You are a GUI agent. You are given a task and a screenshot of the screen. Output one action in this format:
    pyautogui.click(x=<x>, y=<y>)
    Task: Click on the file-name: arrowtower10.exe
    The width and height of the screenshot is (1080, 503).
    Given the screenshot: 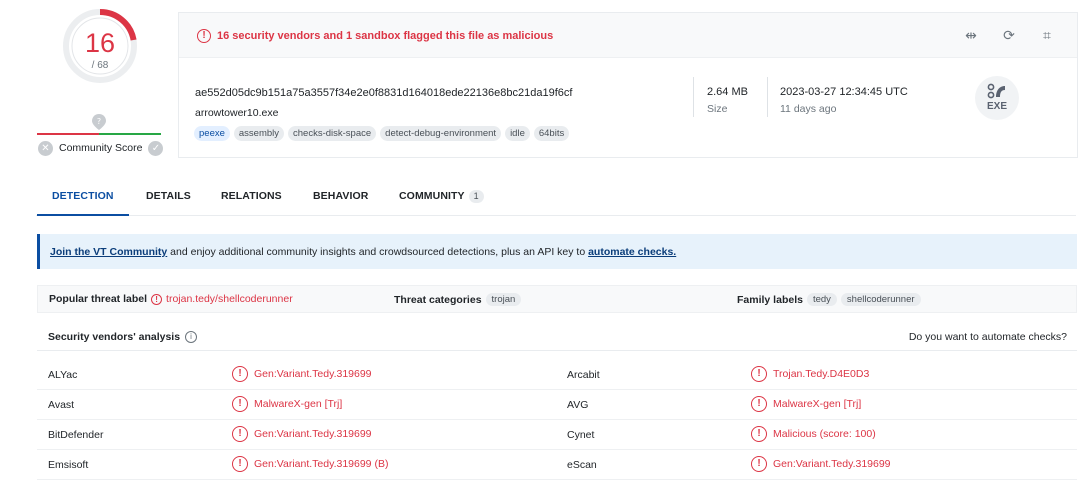 What is the action you would take?
    pyautogui.click(x=237, y=113)
    